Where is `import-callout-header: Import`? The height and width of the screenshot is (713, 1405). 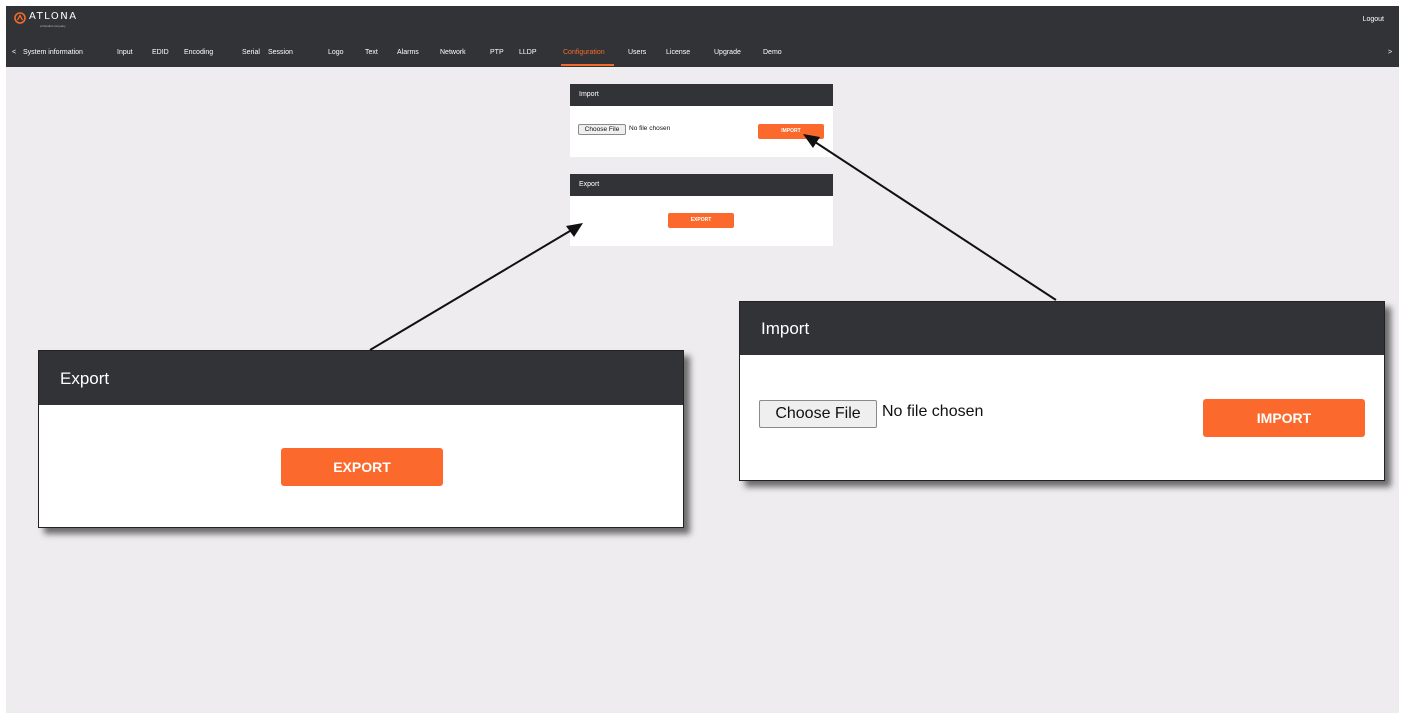 import-callout-header: Import is located at coordinates (1062, 328).